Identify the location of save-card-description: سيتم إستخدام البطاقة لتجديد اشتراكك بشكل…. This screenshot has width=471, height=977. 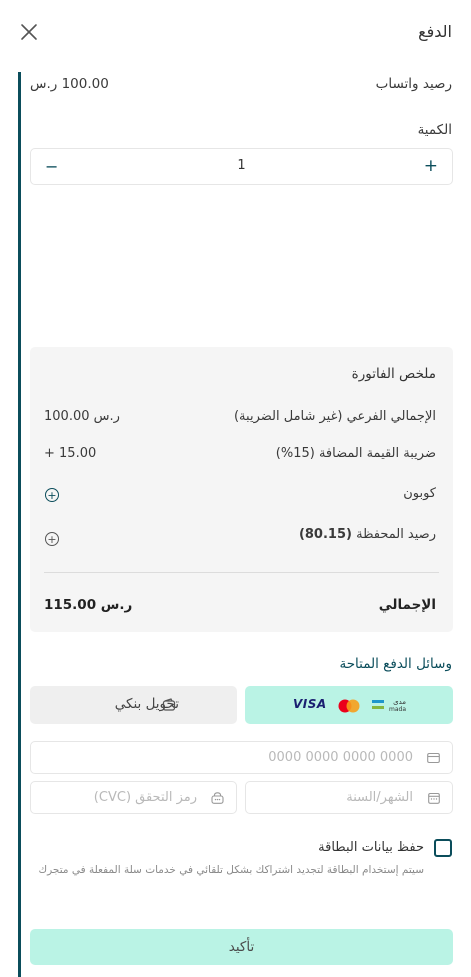
(231, 870).